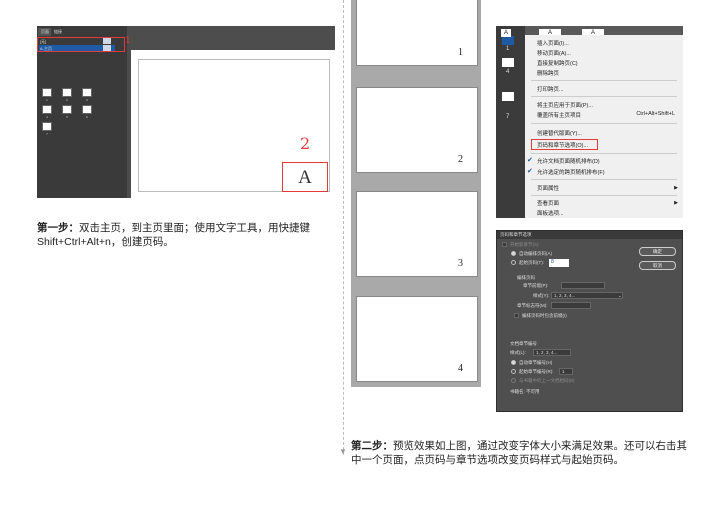 Image resolution: width=720 pixels, height=509 pixels. Describe the element at coordinates (523, 343) in the screenshot. I see `doc-chapter-group-label: 文档章节编号` at that location.